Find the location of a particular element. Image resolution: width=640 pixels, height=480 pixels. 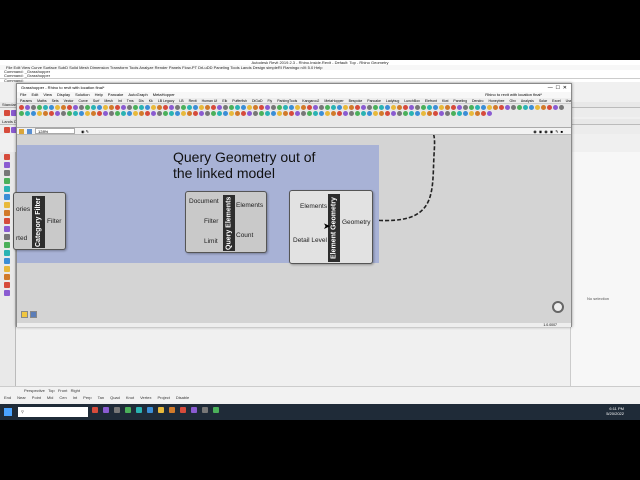

gh-tab-solar: Solar is located at coordinates (543, 101).